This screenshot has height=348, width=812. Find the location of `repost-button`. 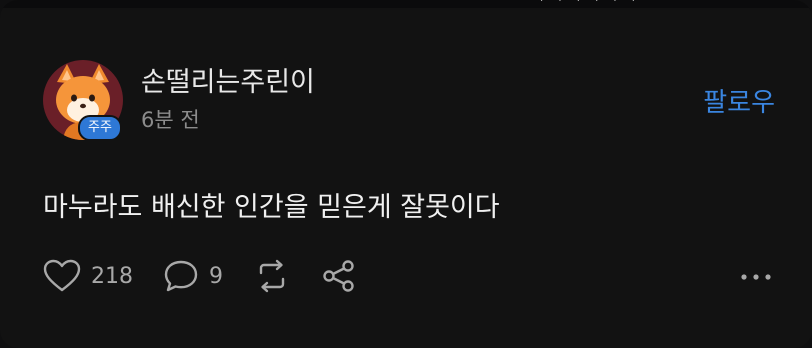

repost-button is located at coordinates (272, 276).